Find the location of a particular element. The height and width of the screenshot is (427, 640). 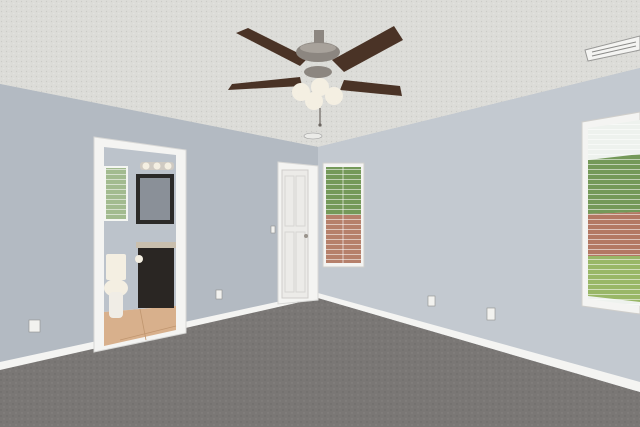

closet-doorway is located at coordinates (298, 233).